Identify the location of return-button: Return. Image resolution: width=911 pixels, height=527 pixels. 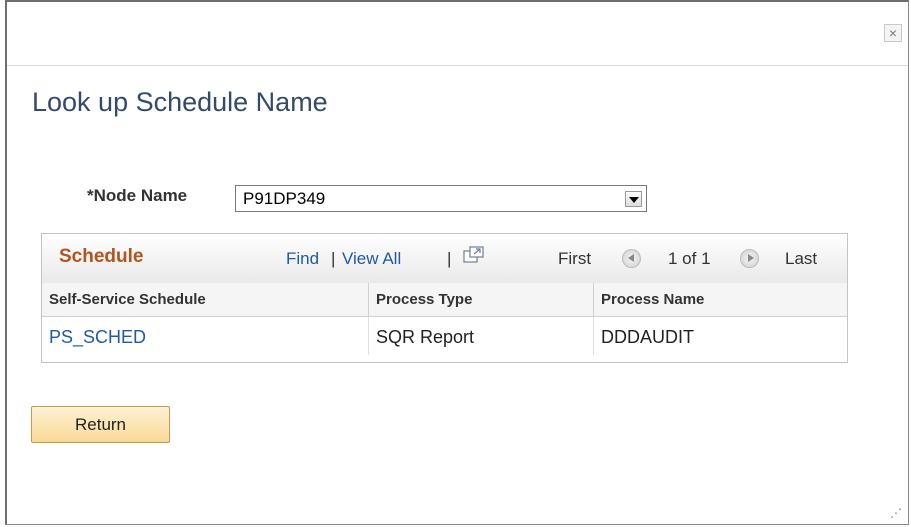
(100, 424).